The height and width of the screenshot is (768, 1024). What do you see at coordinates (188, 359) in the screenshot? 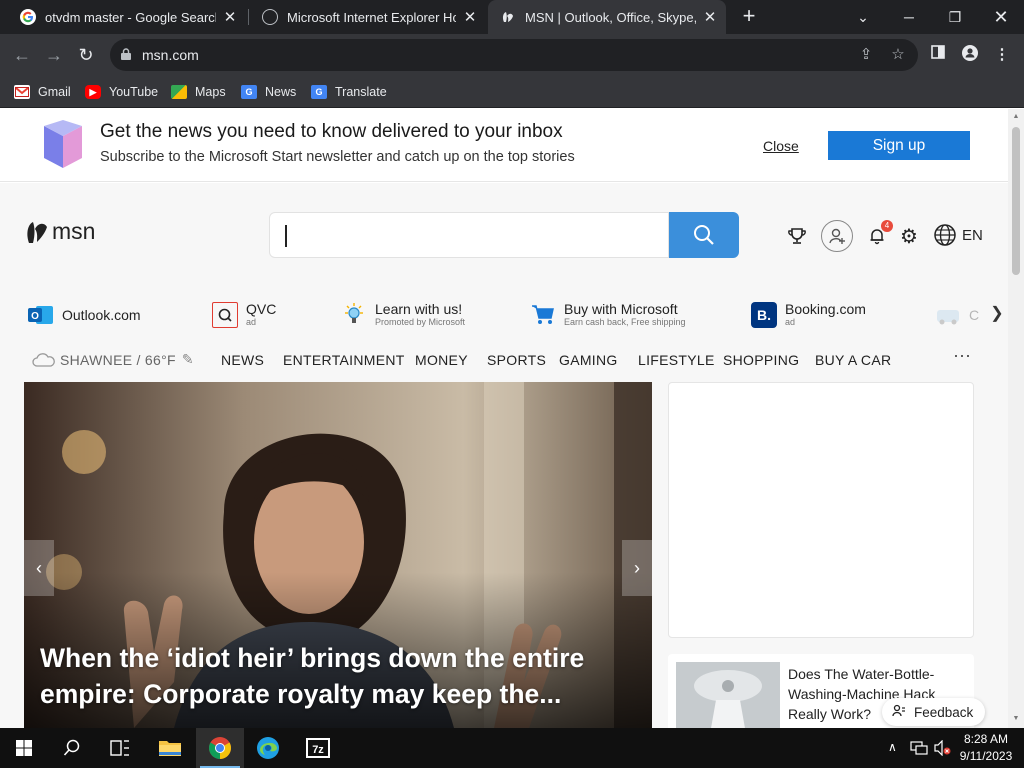
I see `edit-pencil-icon: ✎` at bounding box center [188, 359].